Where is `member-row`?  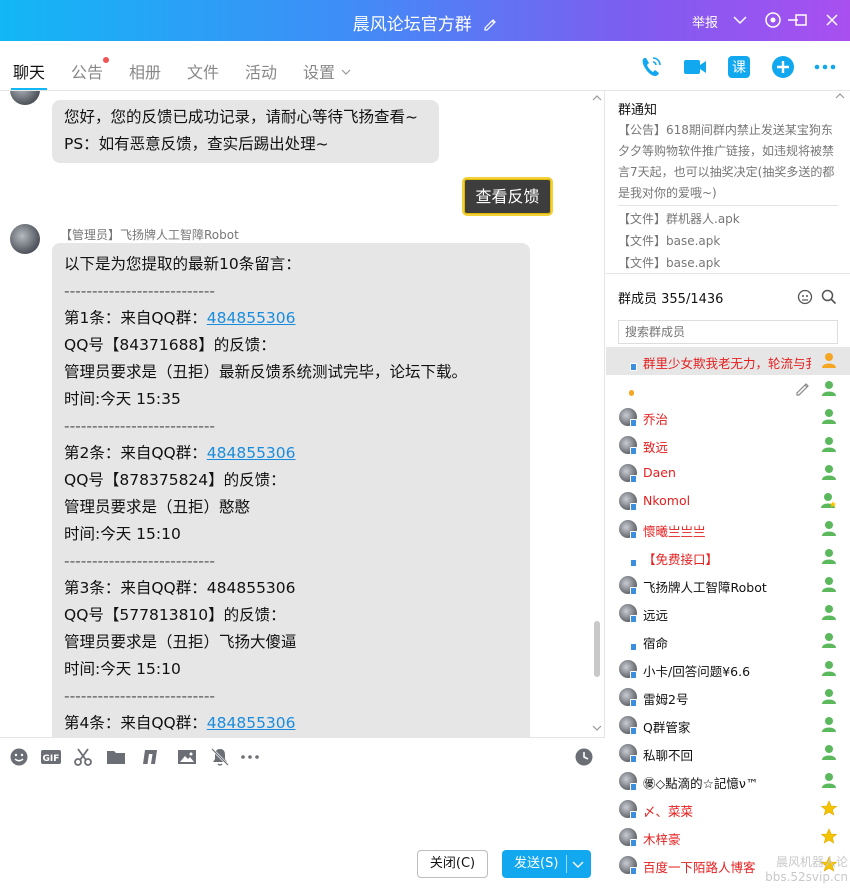 member-row is located at coordinates (728, 389).